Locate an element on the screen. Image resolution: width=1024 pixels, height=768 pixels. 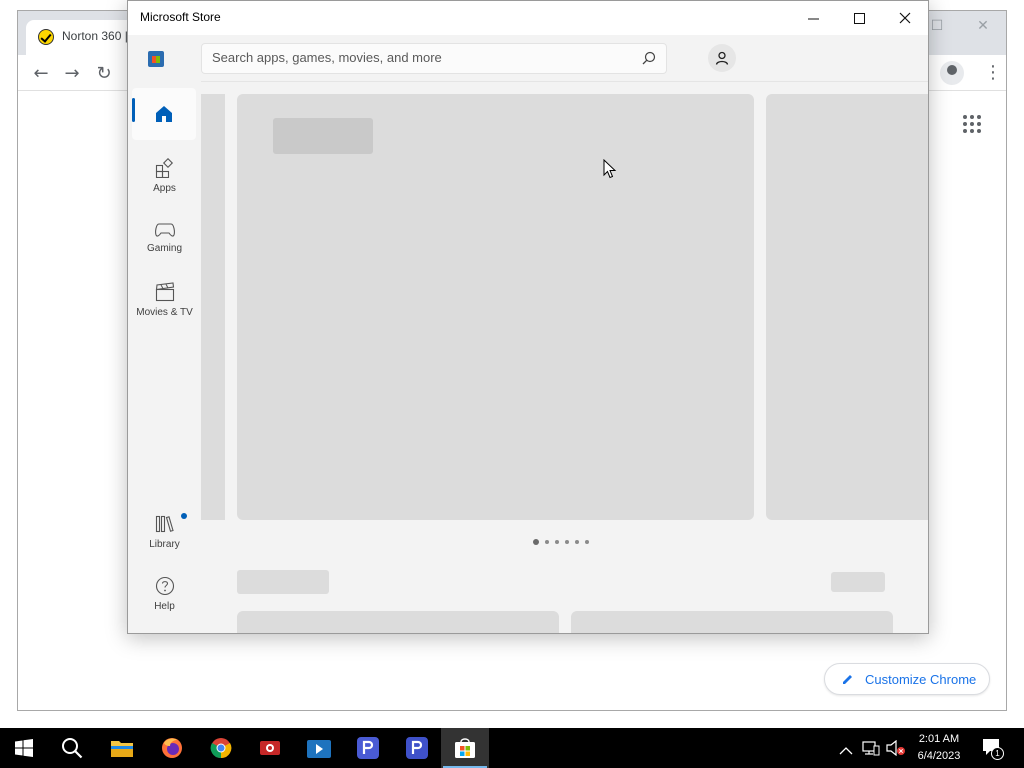
library-update-badge is located at coordinates (184, 516).